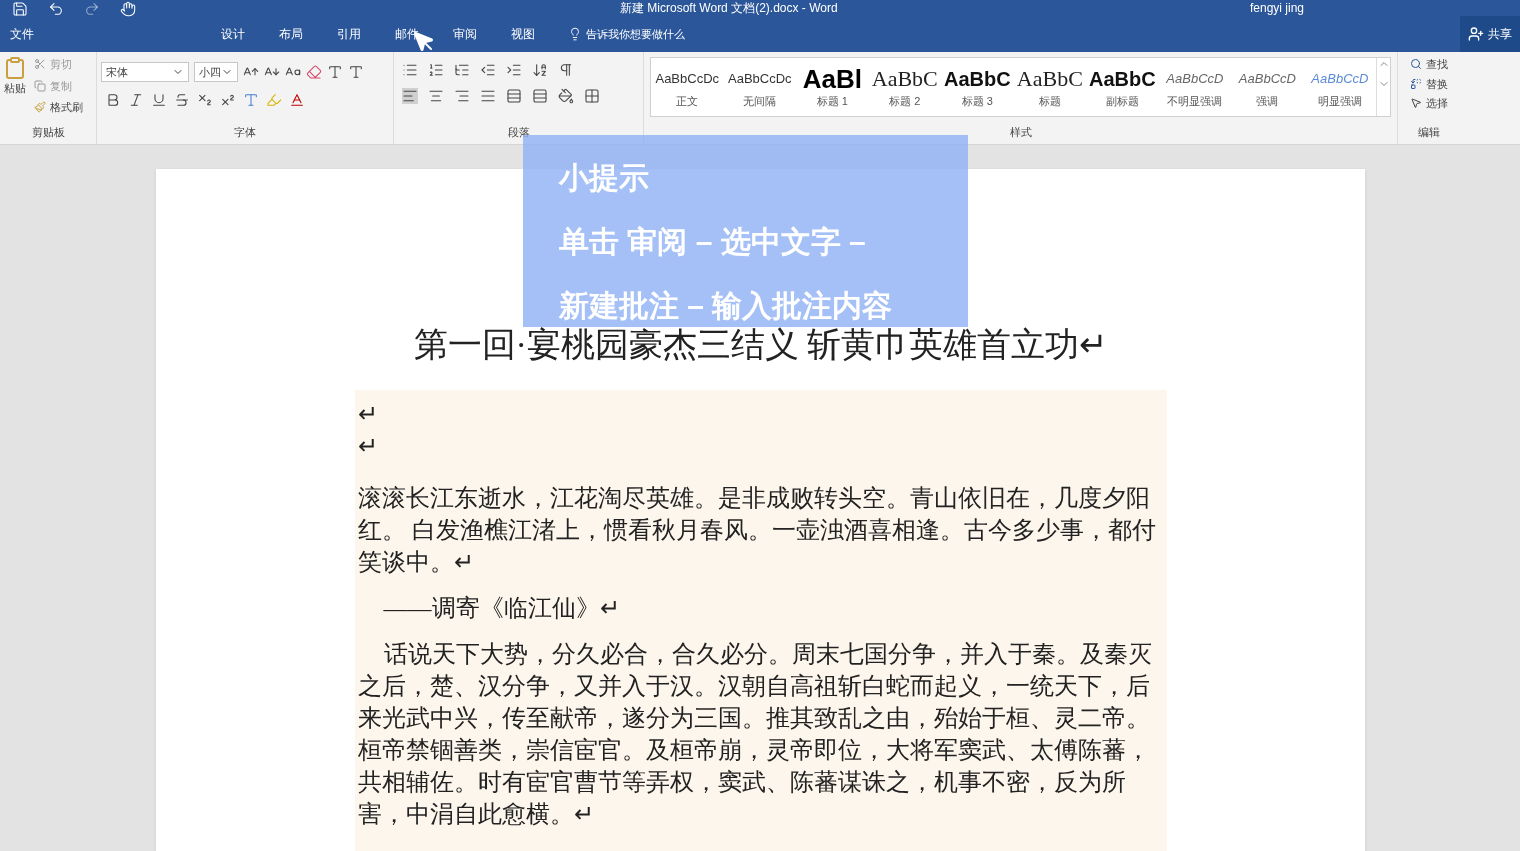  What do you see at coordinates (465, 34) in the screenshot?
I see `ribbon-tab: 审阅` at bounding box center [465, 34].